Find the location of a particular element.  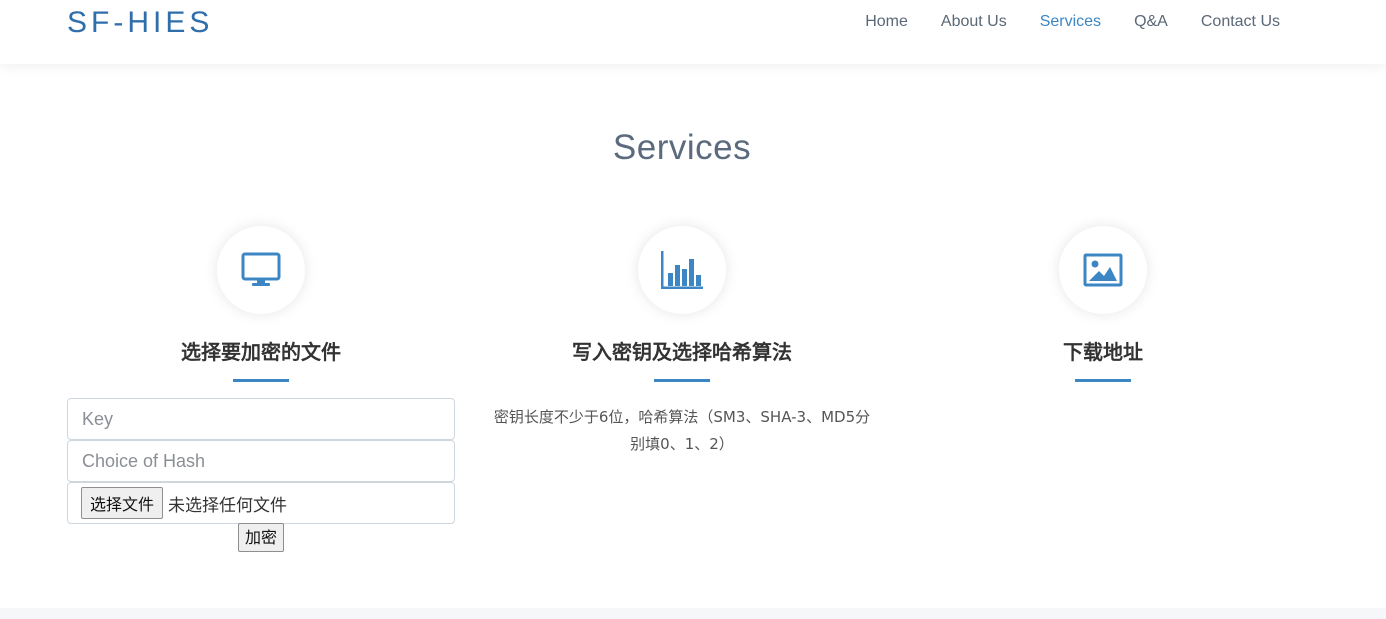

footer-strip is located at coordinates (693, 613).